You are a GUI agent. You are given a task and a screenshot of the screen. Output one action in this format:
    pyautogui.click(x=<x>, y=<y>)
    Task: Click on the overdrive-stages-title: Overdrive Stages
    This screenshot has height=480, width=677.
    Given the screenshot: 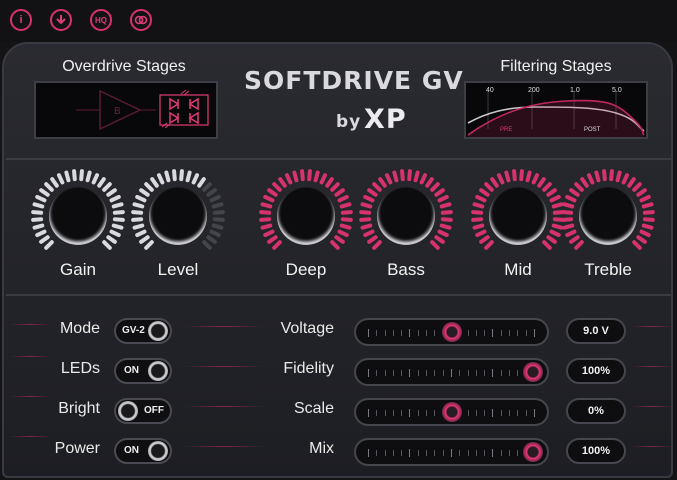 What is the action you would take?
    pyautogui.click(x=124, y=66)
    